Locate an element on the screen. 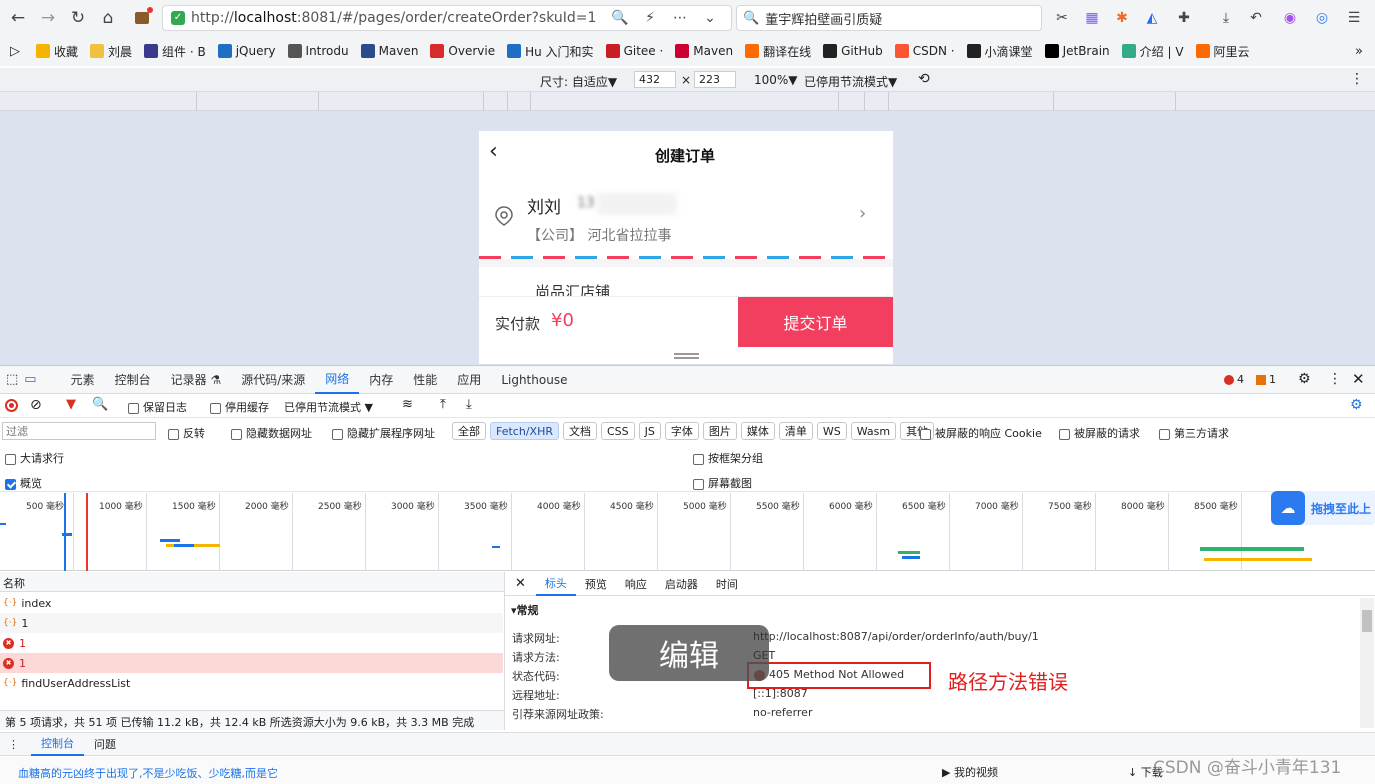  type-filter-chip: WS is located at coordinates (831, 431).